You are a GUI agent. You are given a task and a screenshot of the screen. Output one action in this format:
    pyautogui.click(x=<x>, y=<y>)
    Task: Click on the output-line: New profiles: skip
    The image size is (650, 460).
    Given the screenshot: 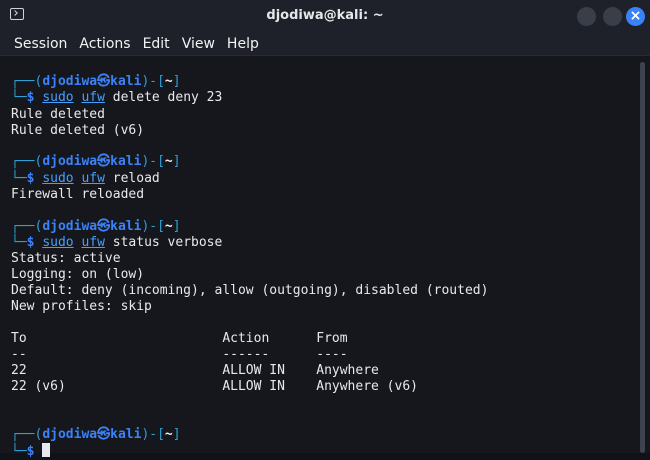 What is the action you would take?
    pyautogui.click(x=81, y=306)
    